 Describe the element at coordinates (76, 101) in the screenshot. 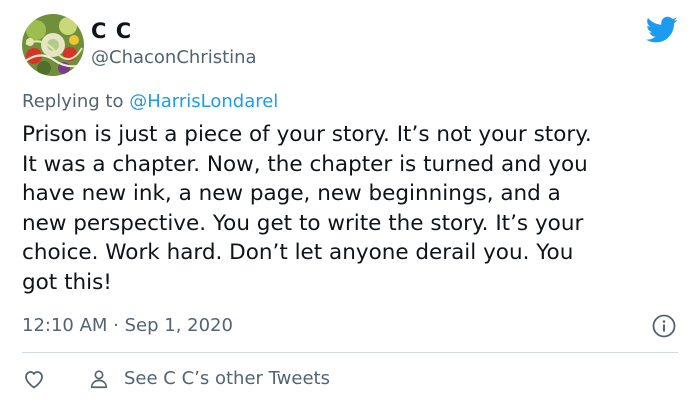

I see `reply-prefix: Replying to` at that location.